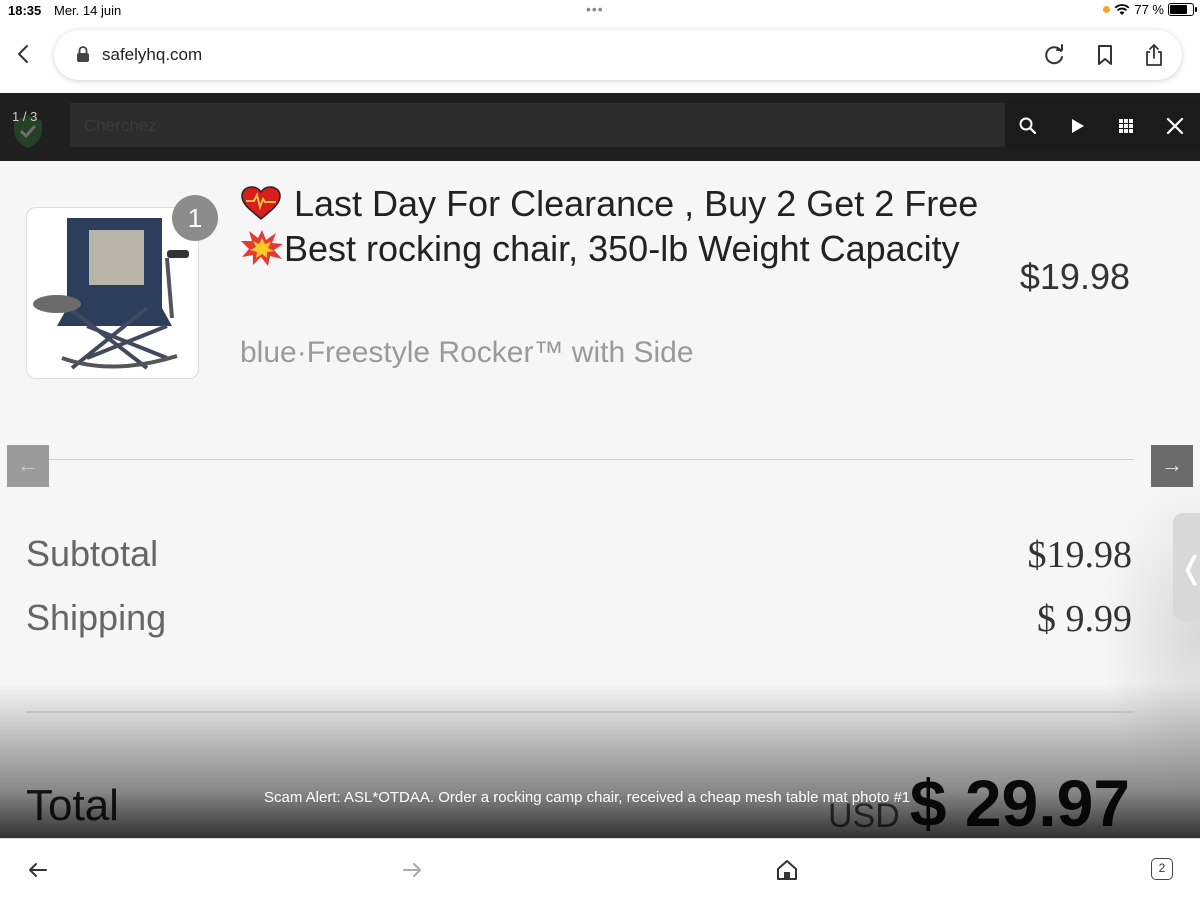 Image resolution: width=1200 pixels, height=900 pixels. I want to click on share-icon, so click(1154, 55).